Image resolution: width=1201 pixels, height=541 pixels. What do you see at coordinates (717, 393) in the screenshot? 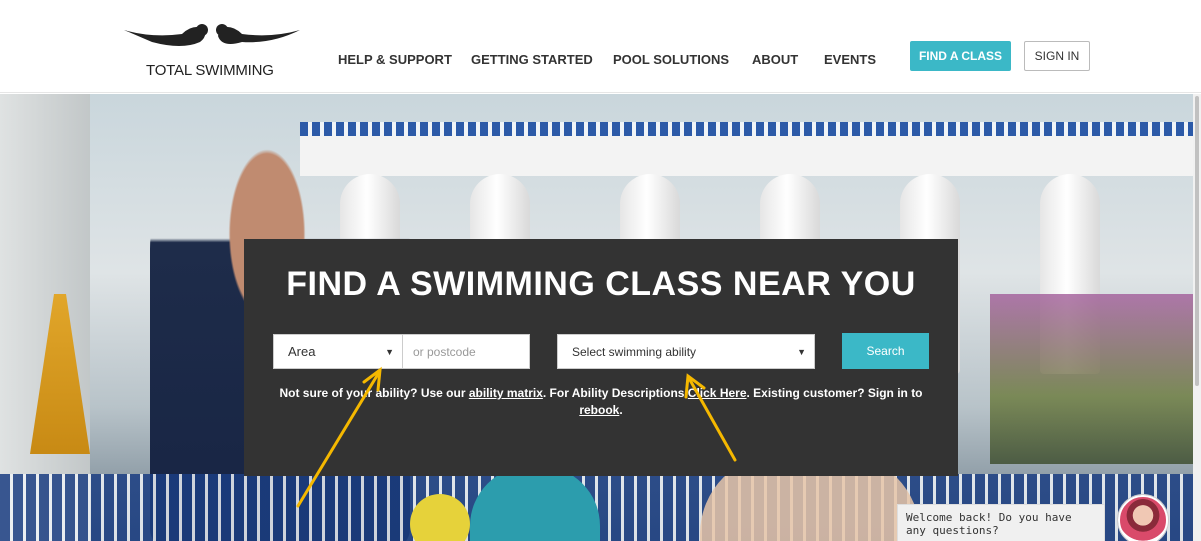
I see `click-here-link: Click Here` at bounding box center [717, 393].